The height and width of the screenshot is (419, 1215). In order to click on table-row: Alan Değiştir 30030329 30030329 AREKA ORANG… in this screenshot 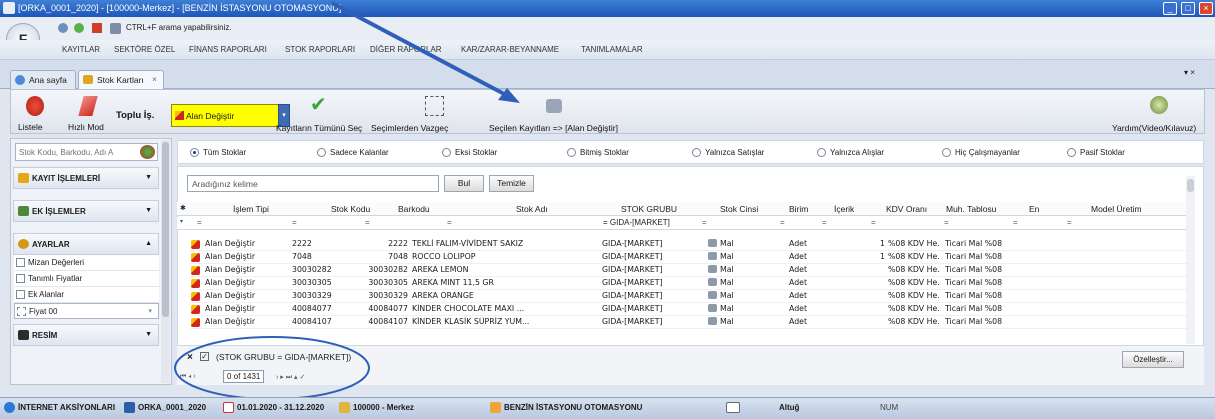, I will do `click(690, 296)`.